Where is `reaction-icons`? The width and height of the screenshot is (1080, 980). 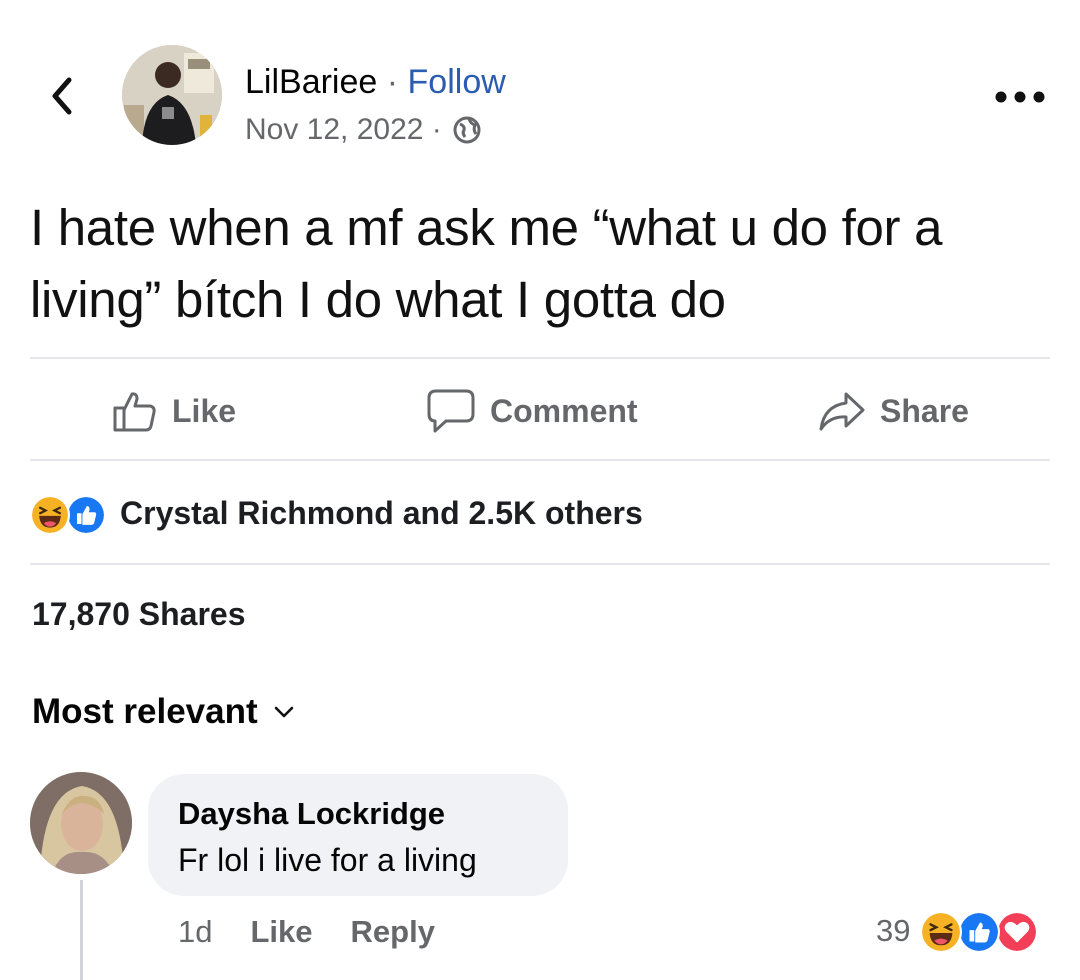
reaction-icons is located at coordinates (72, 513).